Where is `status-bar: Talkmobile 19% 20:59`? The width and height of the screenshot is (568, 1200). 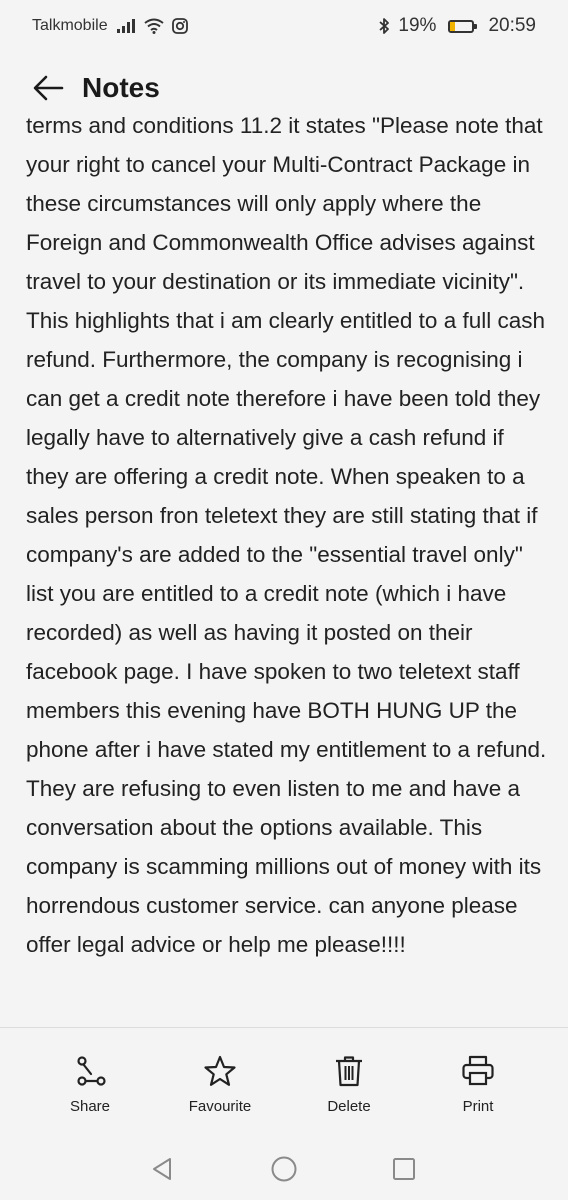
status-bar: Talkmobile 19% 20:59 is located at coordinates (284, 26).